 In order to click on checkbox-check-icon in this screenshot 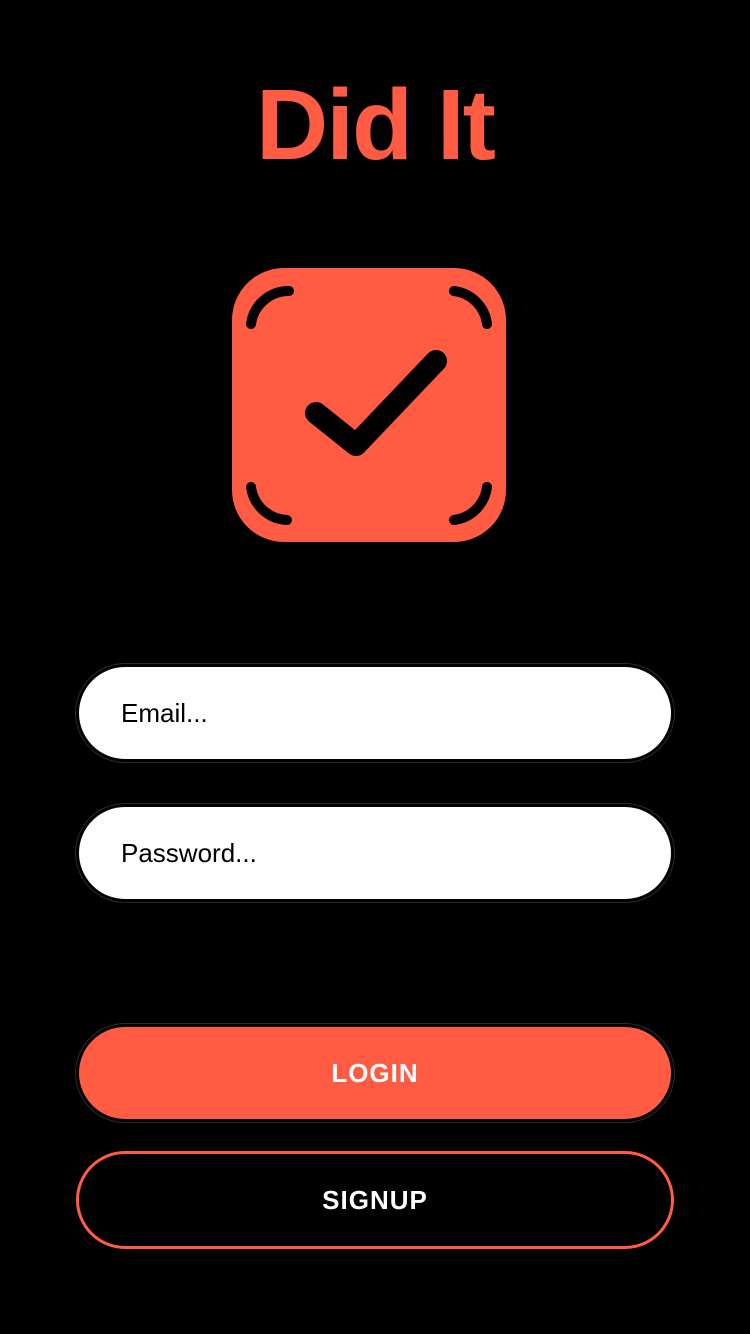, I will do `click(369, 405)`.